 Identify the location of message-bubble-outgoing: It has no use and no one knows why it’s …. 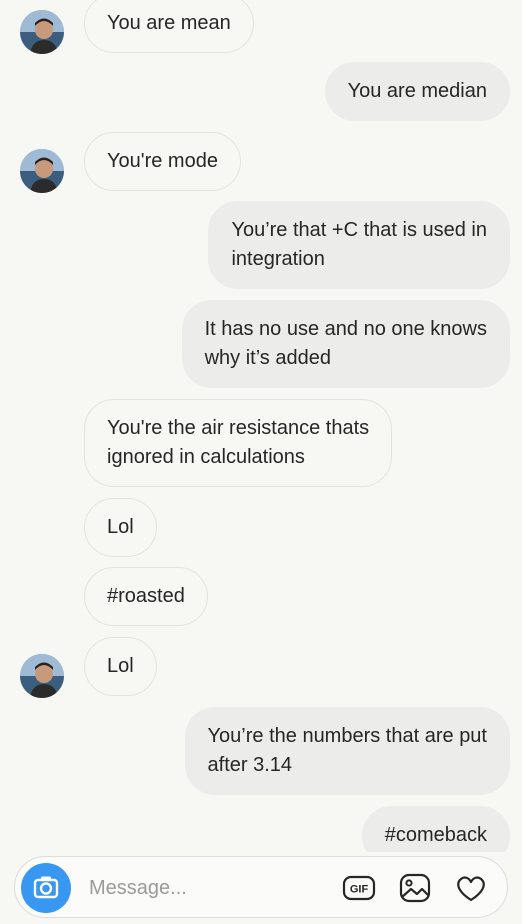
(345, 344).